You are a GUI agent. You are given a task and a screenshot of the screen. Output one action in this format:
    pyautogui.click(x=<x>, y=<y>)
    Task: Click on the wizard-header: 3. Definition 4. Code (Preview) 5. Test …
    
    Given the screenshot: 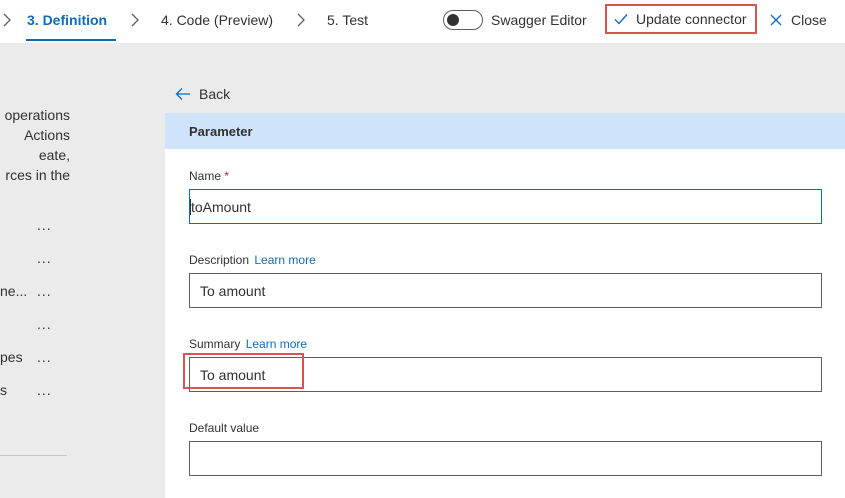 What is the action you would take?
    pyautogui.click(x=422, y=21)
    